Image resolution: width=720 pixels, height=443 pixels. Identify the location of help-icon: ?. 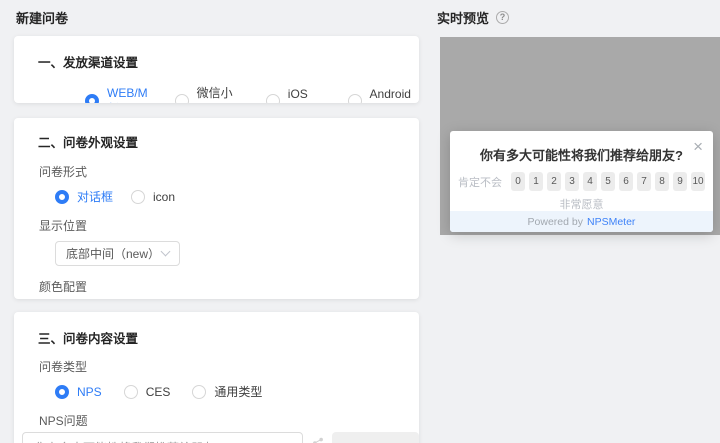
(503, 17).